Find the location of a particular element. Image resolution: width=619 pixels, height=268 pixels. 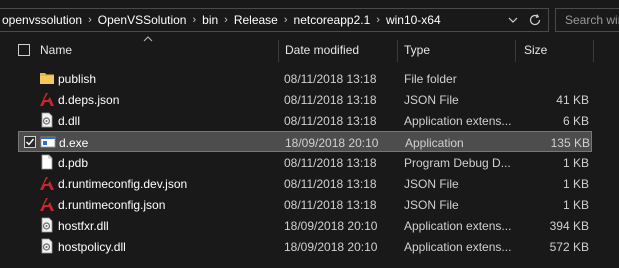

refresh-button is located at coordinates (535, 20).